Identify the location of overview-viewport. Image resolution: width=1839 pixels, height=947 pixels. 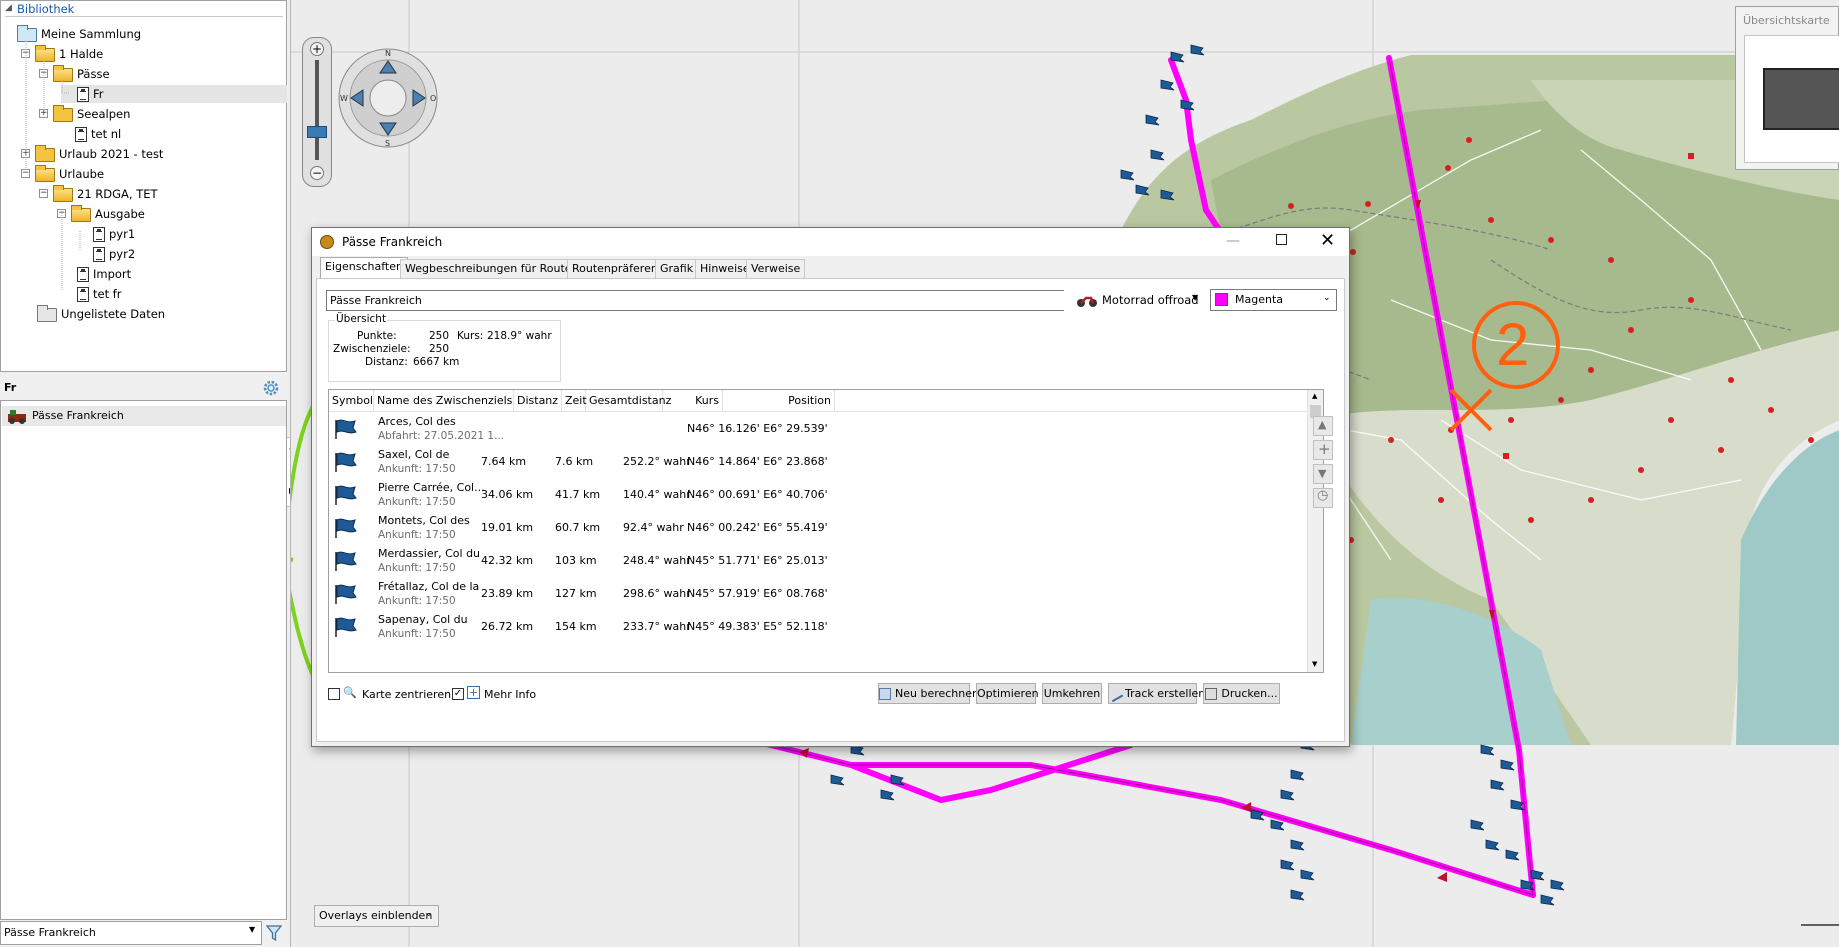
(1801, 99).